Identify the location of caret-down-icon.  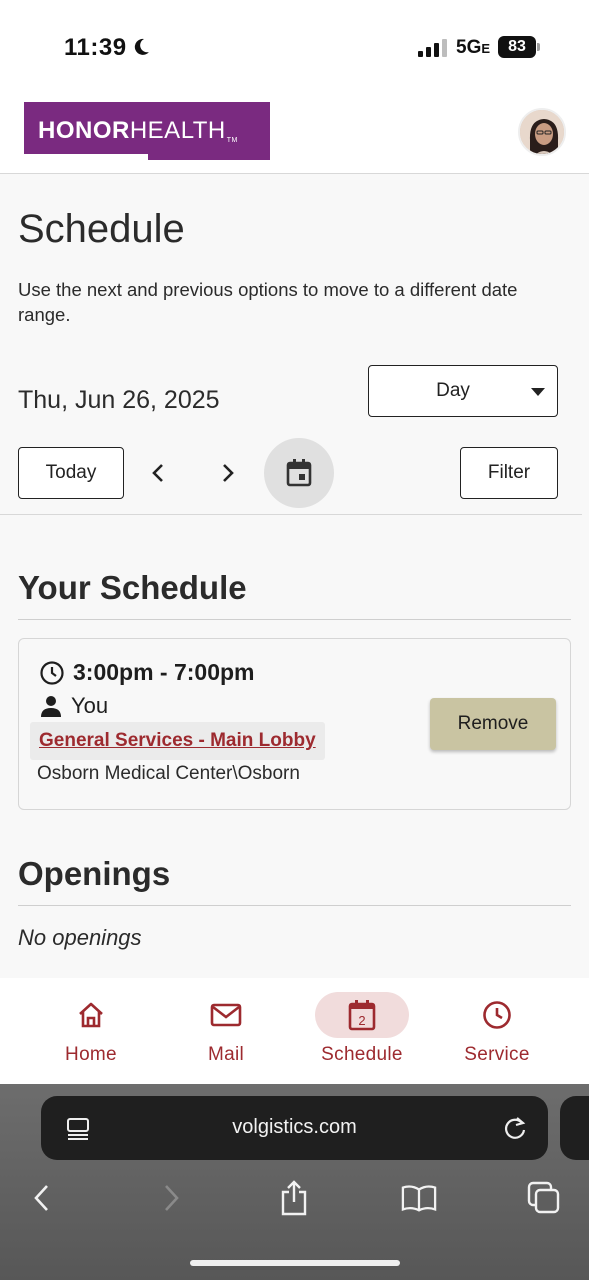
(538, 392).